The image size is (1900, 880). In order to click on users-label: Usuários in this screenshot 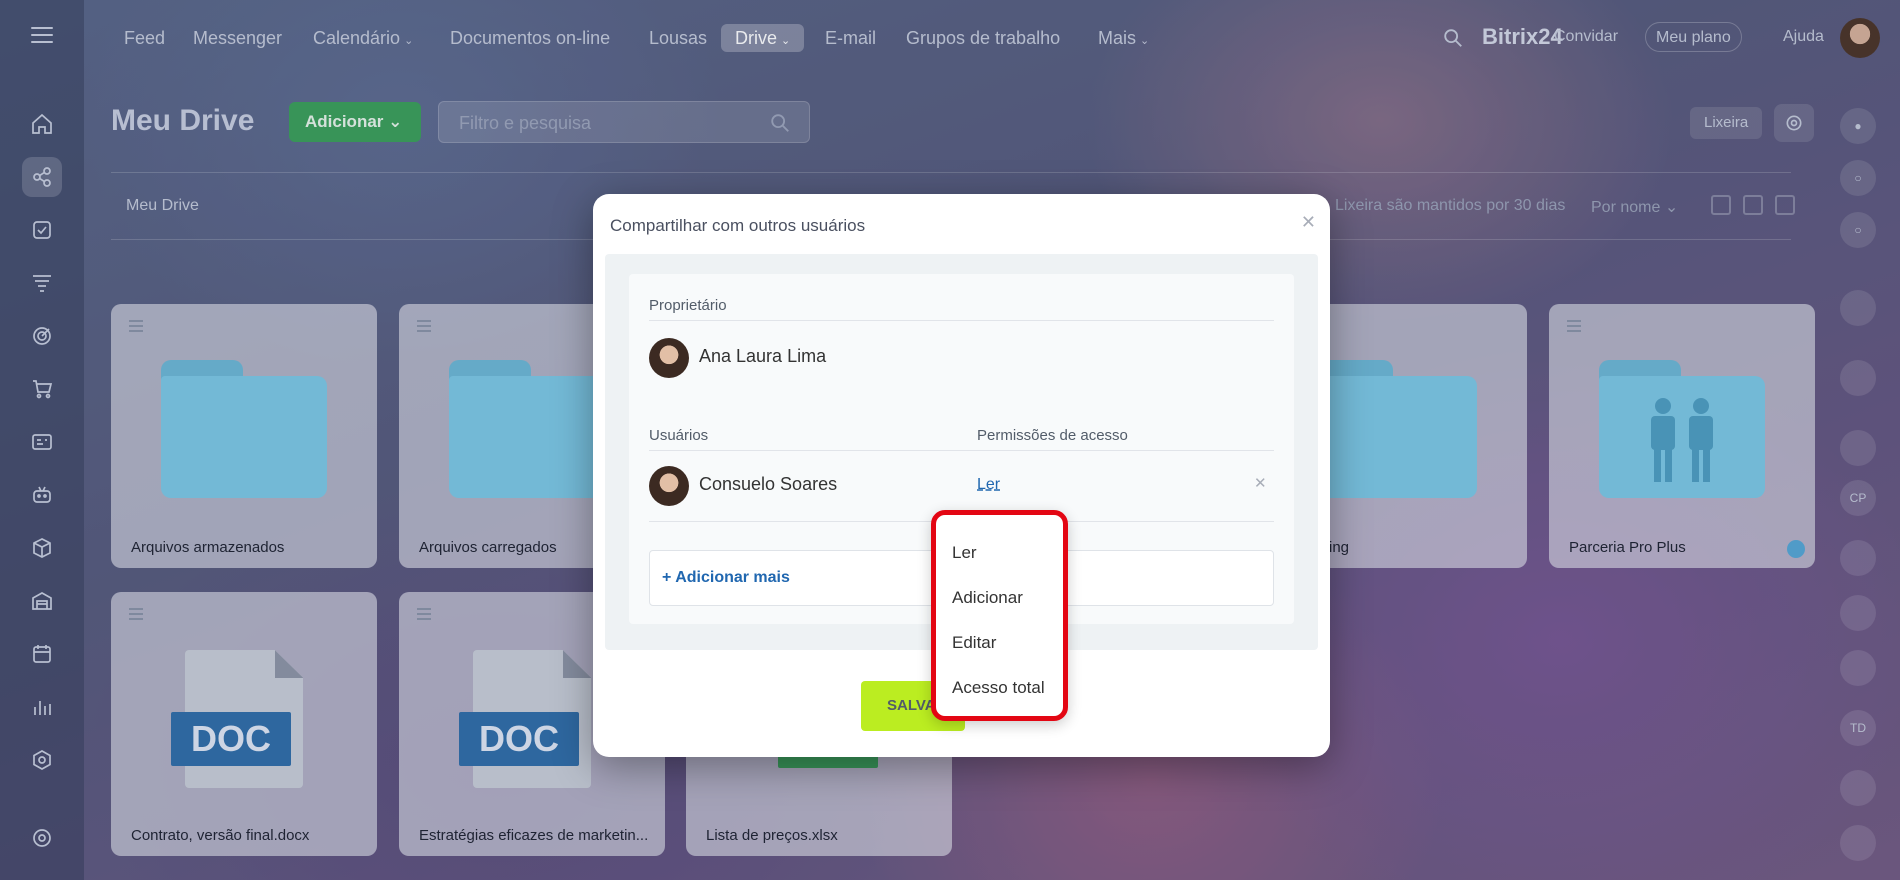, I will do `click(679, 435)`.